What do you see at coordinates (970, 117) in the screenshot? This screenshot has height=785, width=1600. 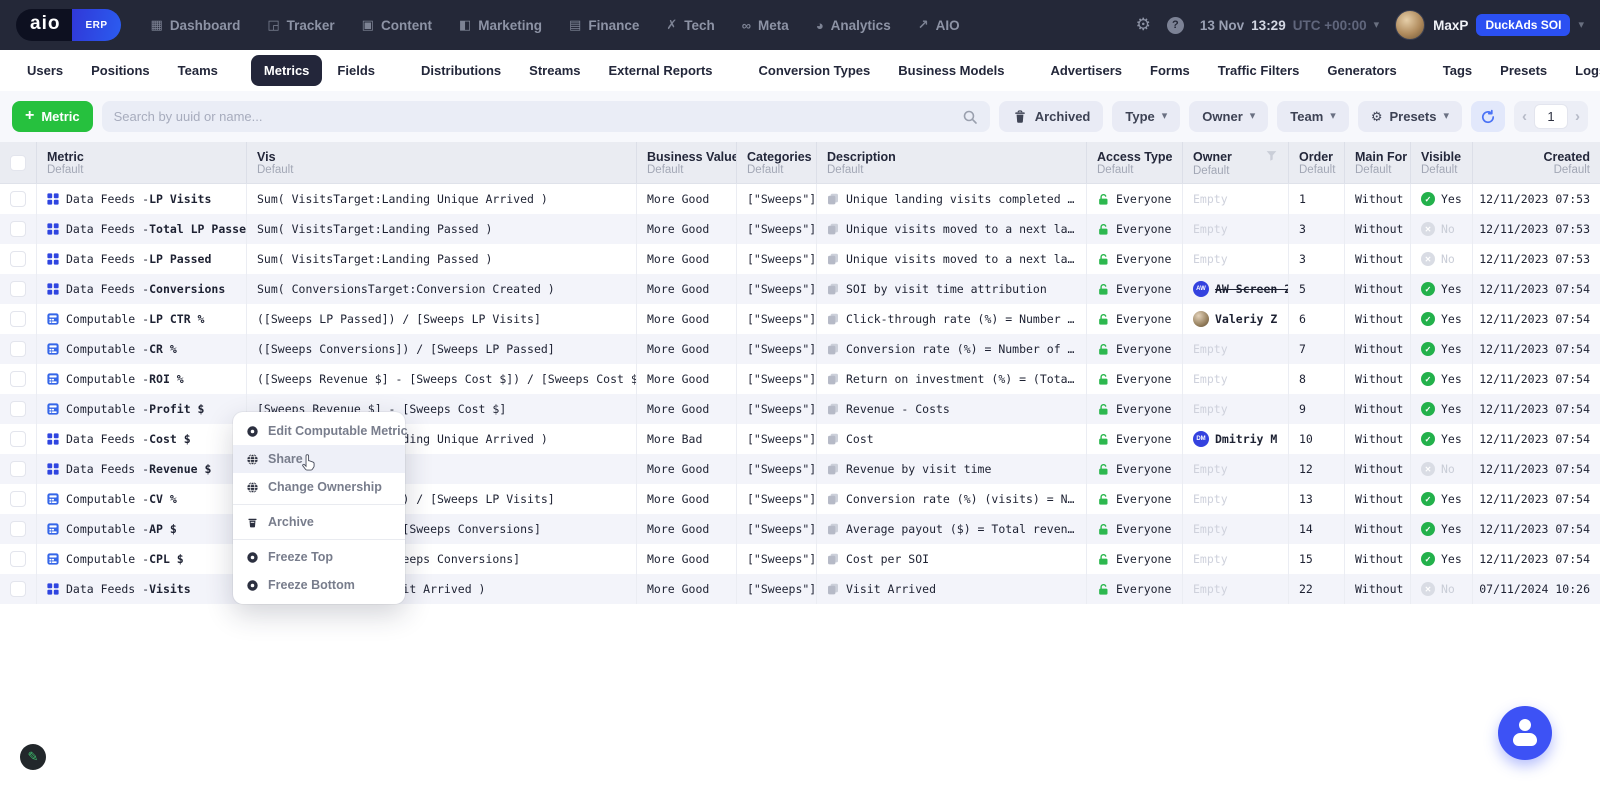 I see `search-icon` at bounding box center [970, 117].